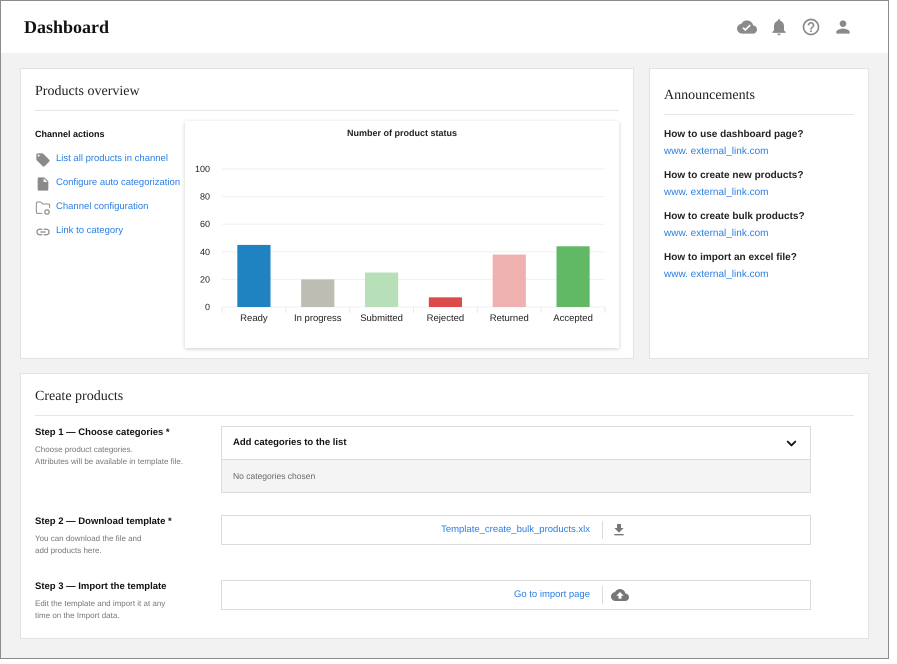 The width and height of the screenshot is (897, 664). What do you see at coordinates (84, 450) in the screenshot?
I see `step-description: Choose product categories.` at bounding box center [84, 450].